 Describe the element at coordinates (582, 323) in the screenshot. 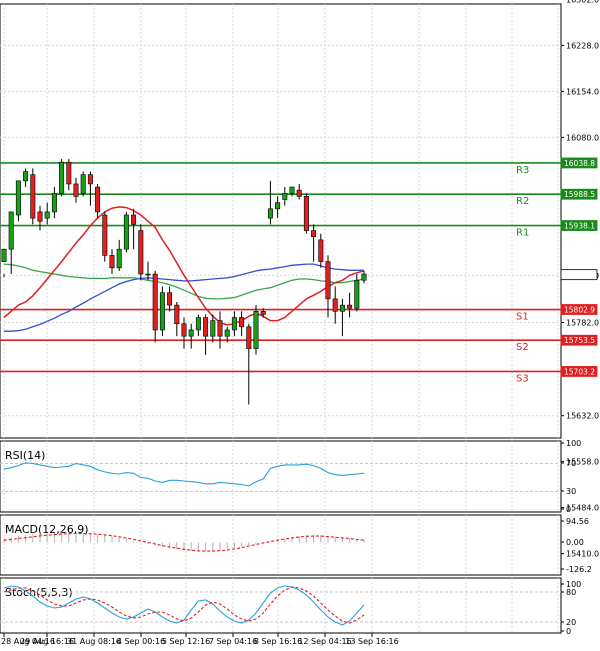

I see `price-y-tick-label: 15782.0` at that location.